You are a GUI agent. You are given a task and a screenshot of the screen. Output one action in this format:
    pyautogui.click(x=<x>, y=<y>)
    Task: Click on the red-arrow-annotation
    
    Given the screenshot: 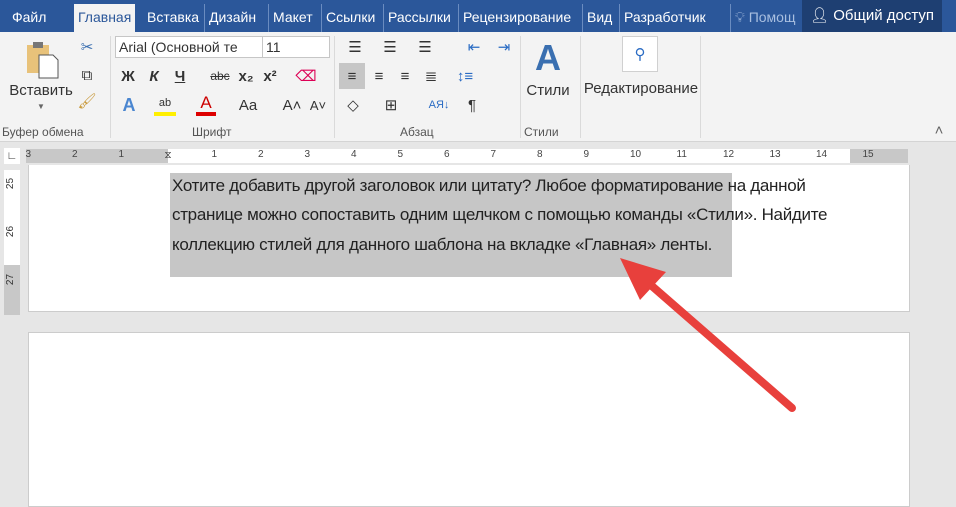 What is the action you would take?
    pyautogui.click(x=708, y=335)
    